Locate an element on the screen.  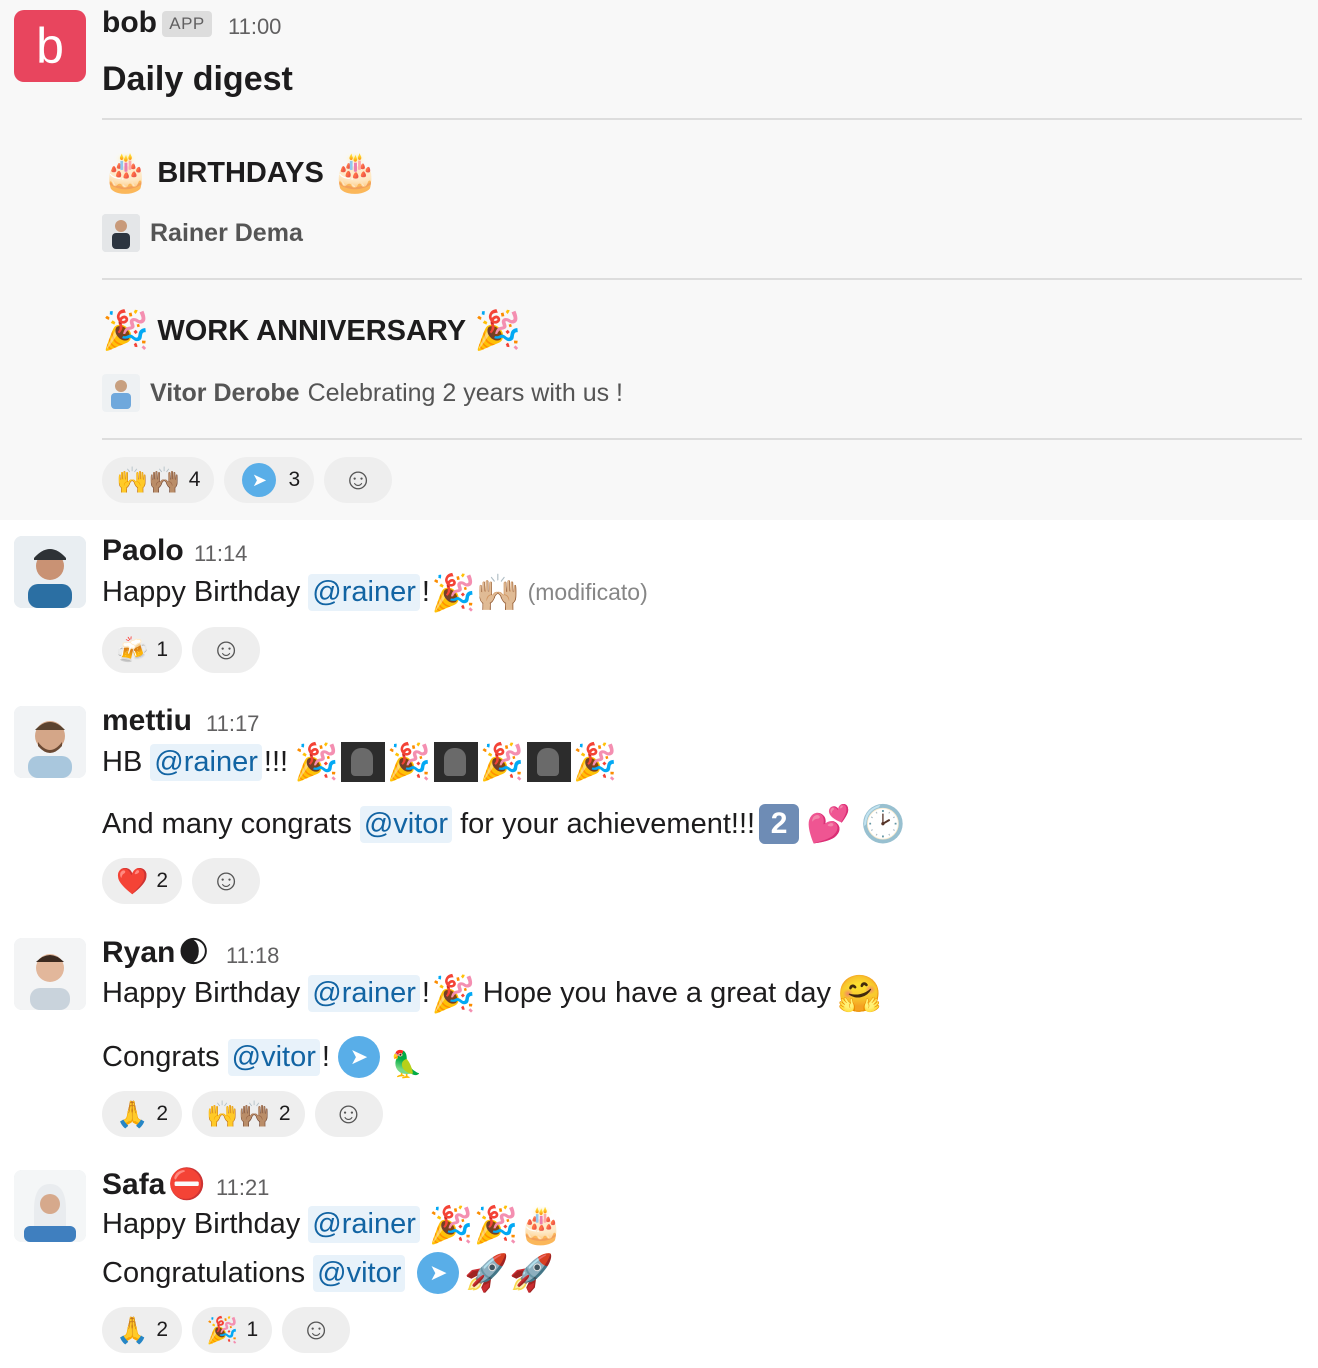
reactions-bar: 🍻 1 ☺ is located at coordinates (181, 650).